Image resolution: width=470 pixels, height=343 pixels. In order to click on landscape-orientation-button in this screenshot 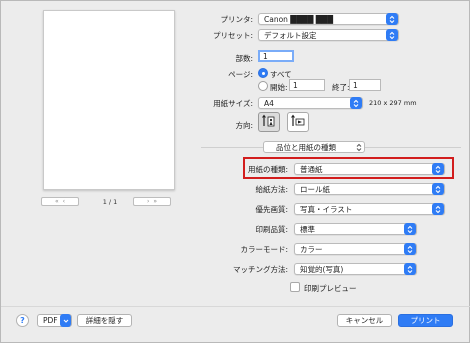, I will do `click(298, 122)`.